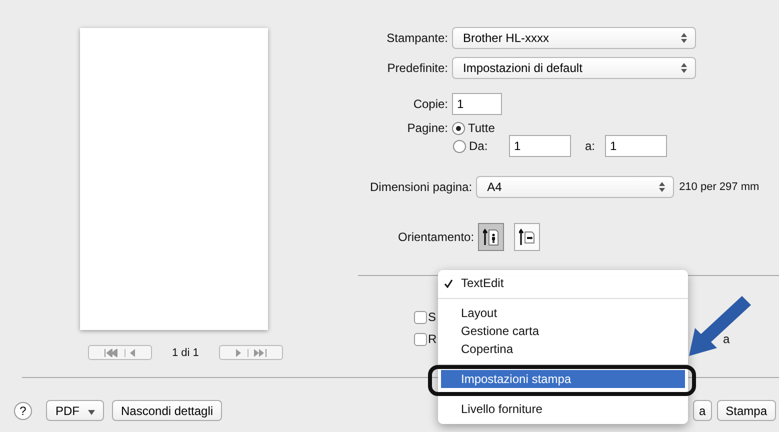 Image resolution: width=779 pixels, height=432 pixels. What do you see at coordinates (540, 146) in the screenshot?
I see `from-page-field: 1` at bounding box center [540, 146].